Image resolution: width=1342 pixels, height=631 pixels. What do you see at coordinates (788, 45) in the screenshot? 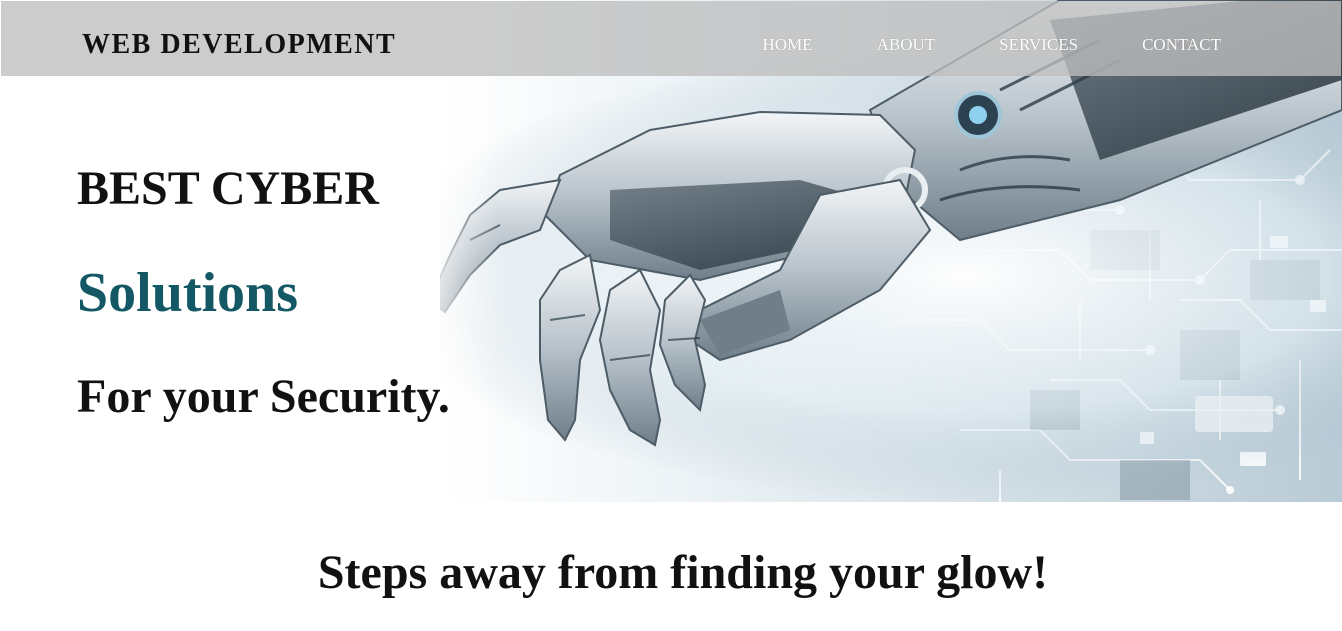
I see `nav-link-home: HOME` at bounding box center [788, 45].